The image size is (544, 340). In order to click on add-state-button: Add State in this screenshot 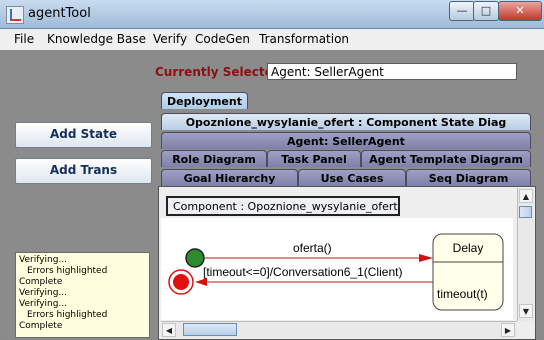, I will do `click(83, 135)`.